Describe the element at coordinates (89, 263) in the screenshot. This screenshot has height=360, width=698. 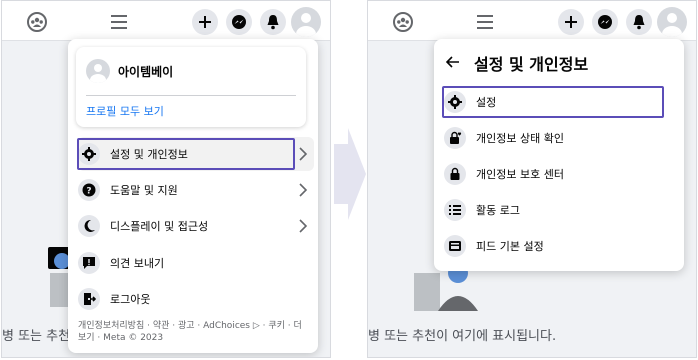
I see `feedback-icon` at that location.